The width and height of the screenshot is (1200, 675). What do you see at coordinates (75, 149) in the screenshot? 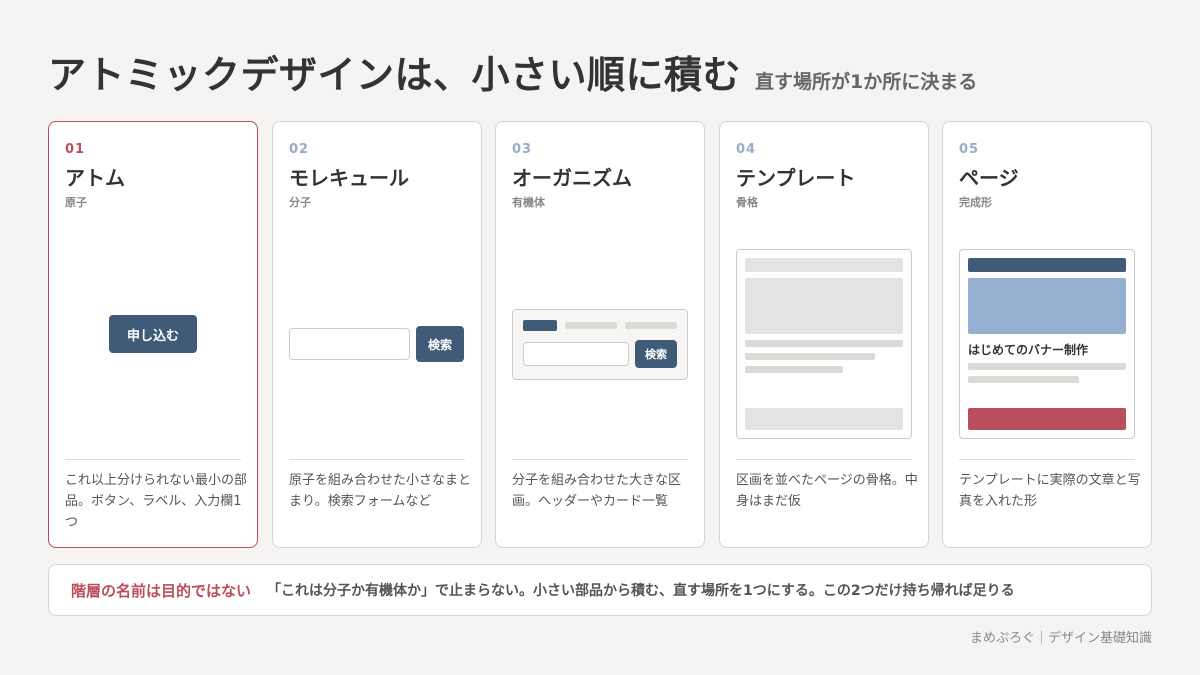
I see `card-number: 01` at bounding box center [75, 149].